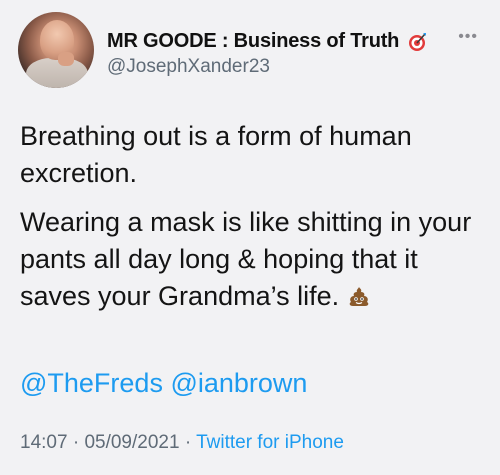 The image size is (500, 475). I want to click on display-name: MR GOODE : Business of Truth, so click(253, 41).